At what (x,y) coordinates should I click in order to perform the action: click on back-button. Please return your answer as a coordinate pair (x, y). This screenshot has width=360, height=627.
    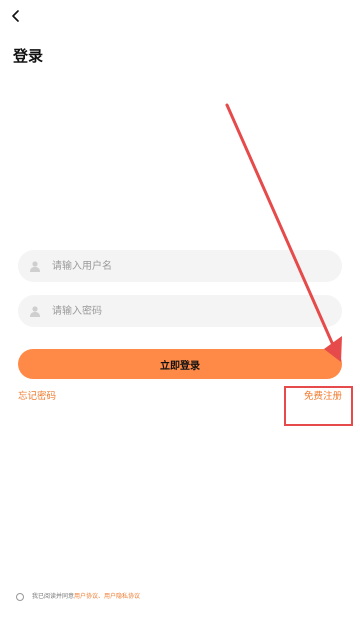
    Looking at the image, I should click on (16, 16).